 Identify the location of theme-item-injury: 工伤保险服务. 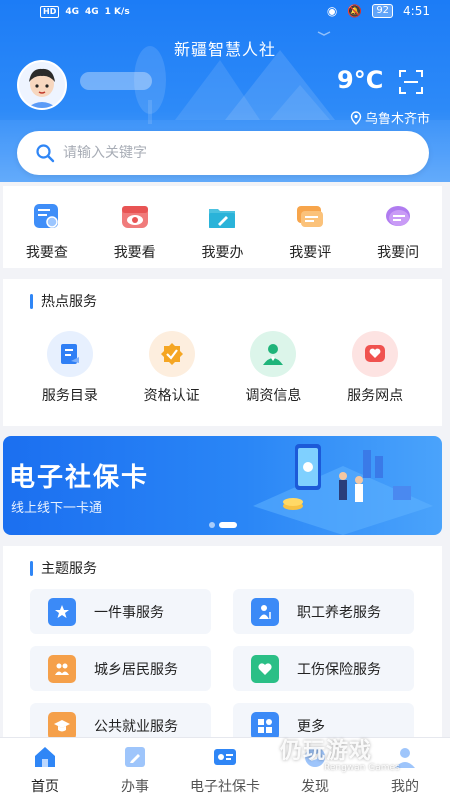
(323, 668).